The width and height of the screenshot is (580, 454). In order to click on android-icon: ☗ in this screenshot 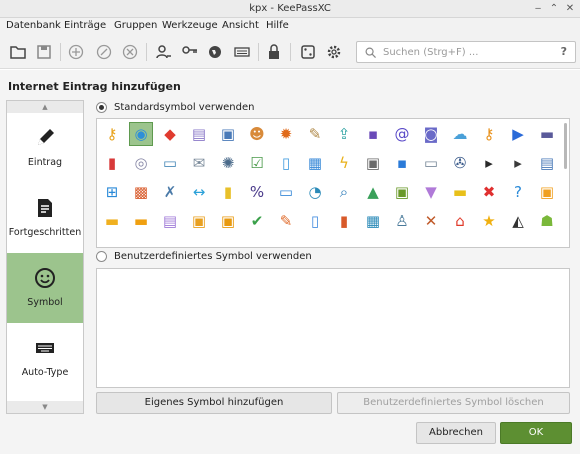, I will do `click(547, 221)`.